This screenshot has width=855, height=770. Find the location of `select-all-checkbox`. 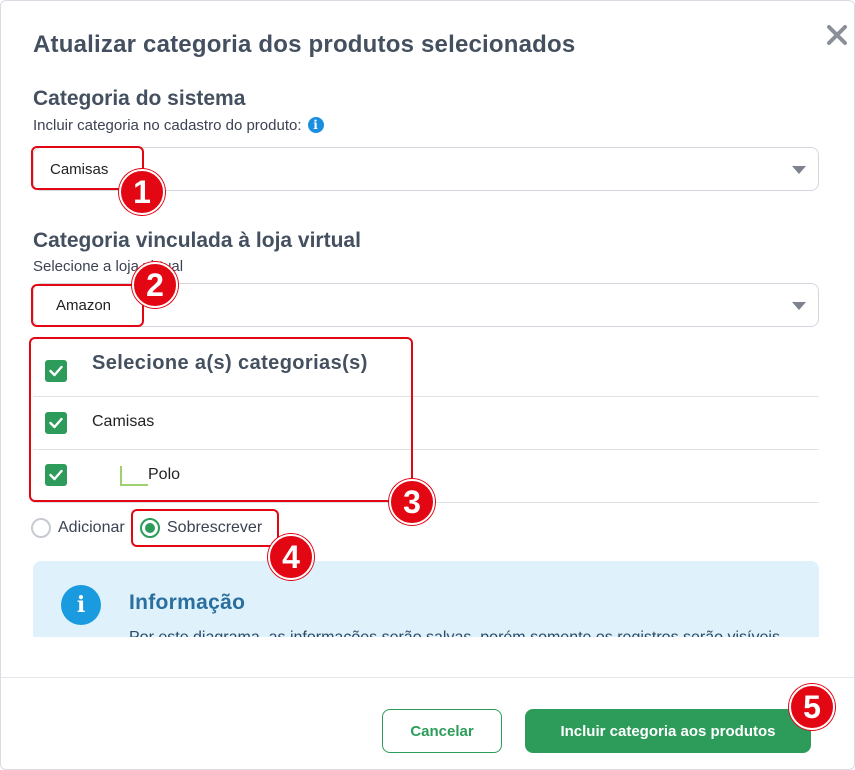

select-all-checkbox is located at coordinates (56, 371).